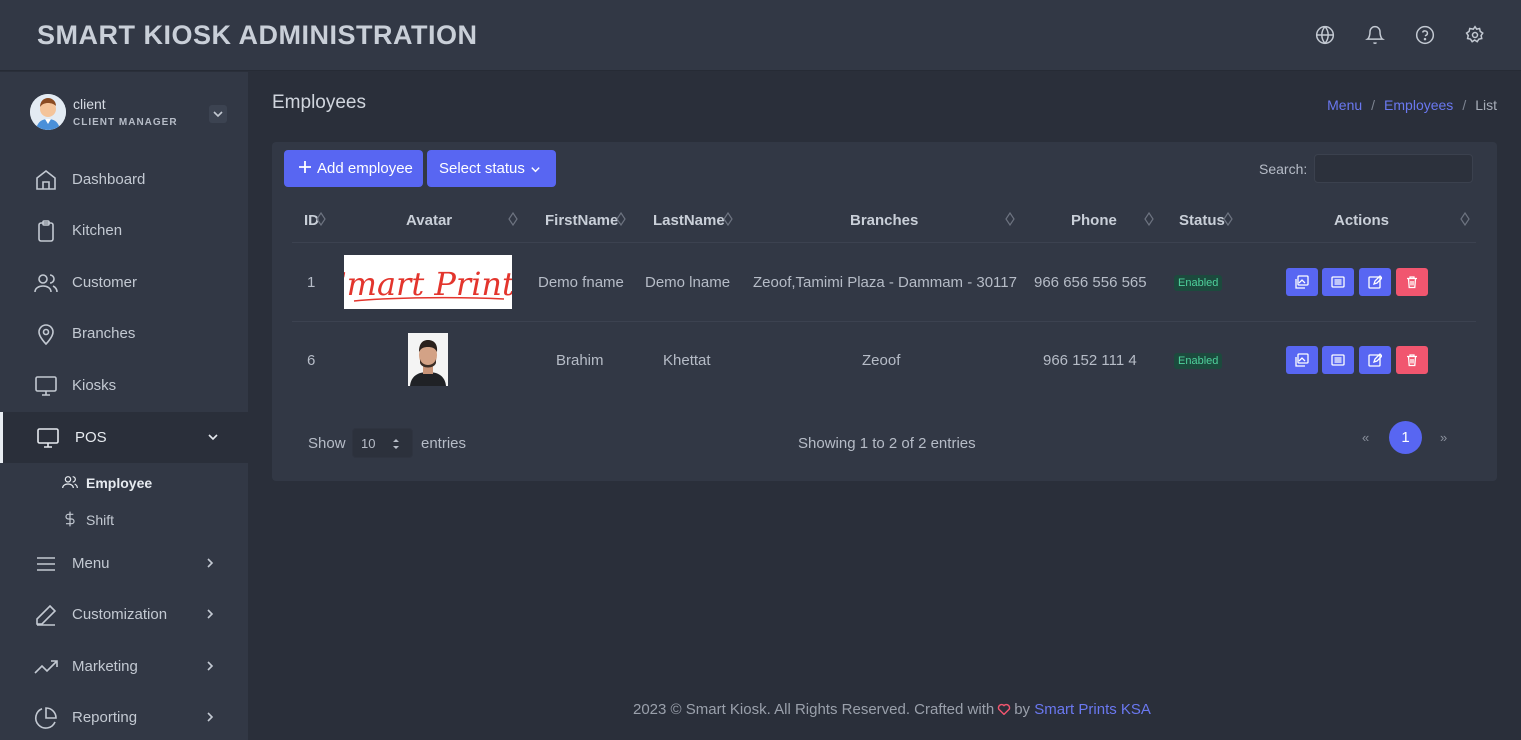 The width and height of the screenshot is (1521, 740). Describe the element at coordinates (1393, 168) in the screenshot. I see `search-input` at that location.